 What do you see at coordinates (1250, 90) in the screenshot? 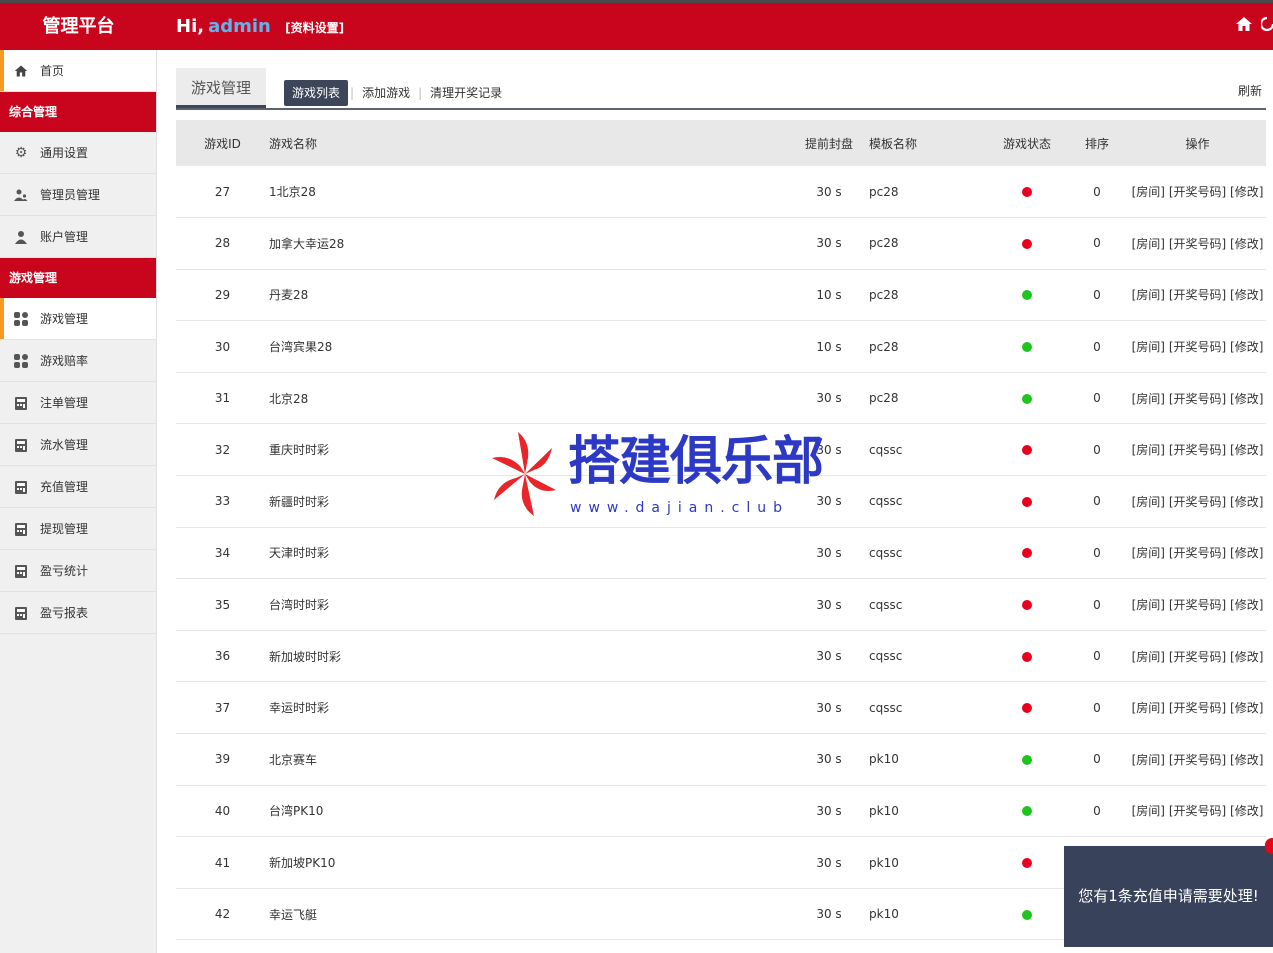
I see `refresh-button: 刷新` at bounding box center [1250, 90].